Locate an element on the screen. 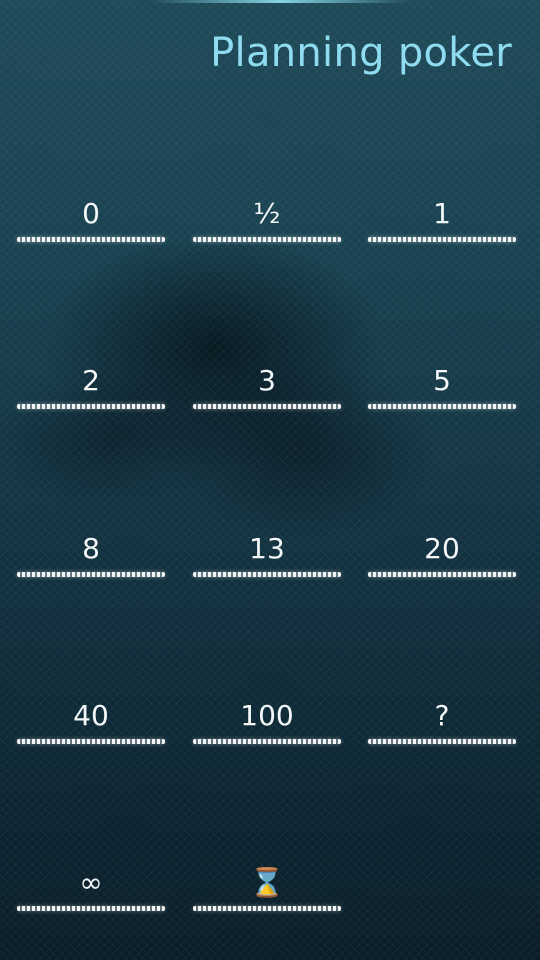  card-2-button: 2 is located at coordinates (91, 394).